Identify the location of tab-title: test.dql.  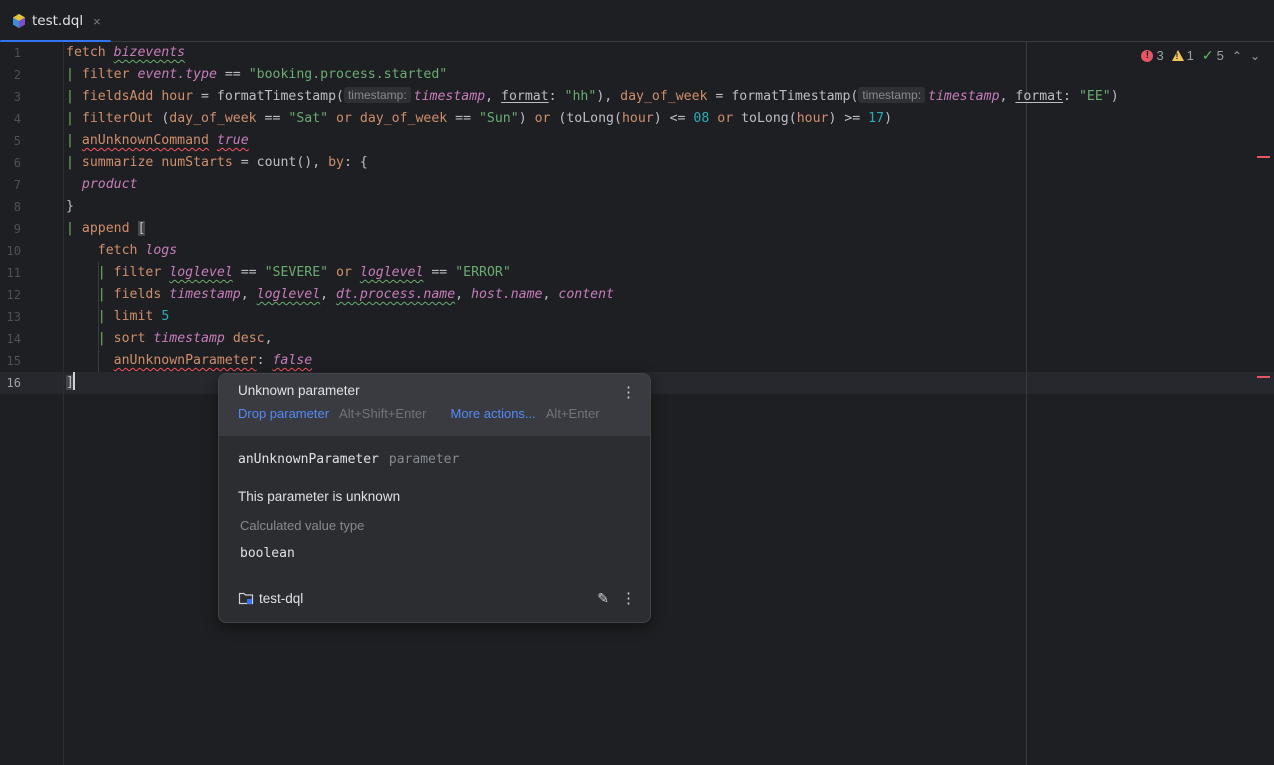
(58, 21).